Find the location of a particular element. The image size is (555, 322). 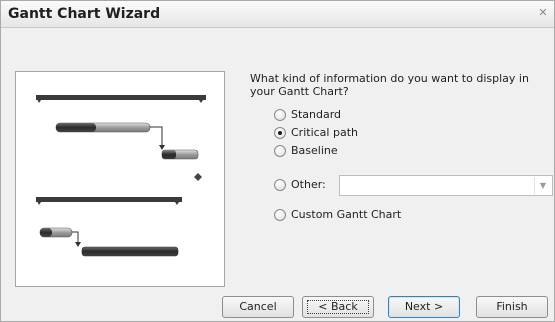

title-bar: Gantt Chart Wizard ✕ is located at coordinates (277, 14).